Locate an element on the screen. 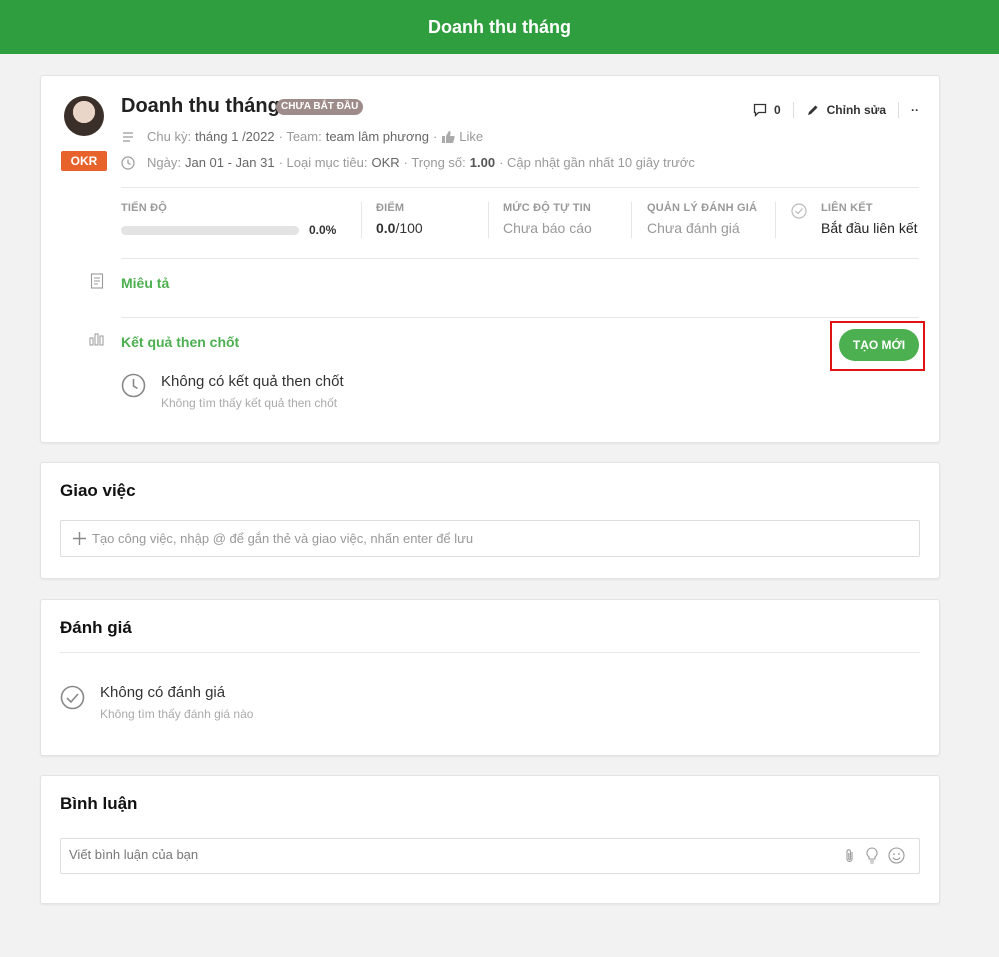 This screenshot has height=957, width=999. link-label: LIÊN KẾT is located at coordinates (847, 208).